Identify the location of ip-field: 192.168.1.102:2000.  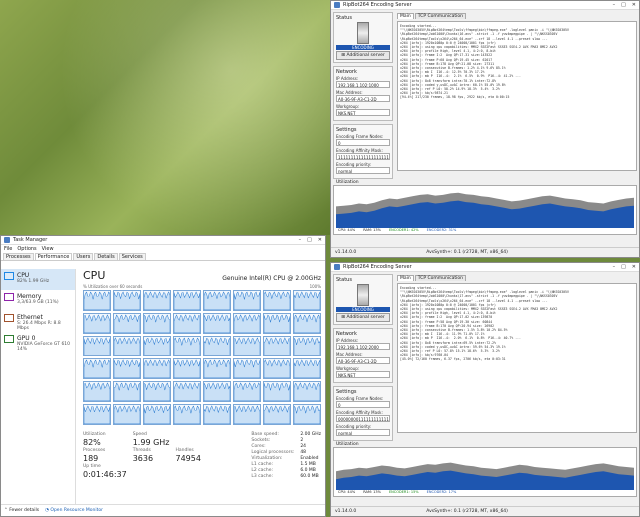
(363, 346).